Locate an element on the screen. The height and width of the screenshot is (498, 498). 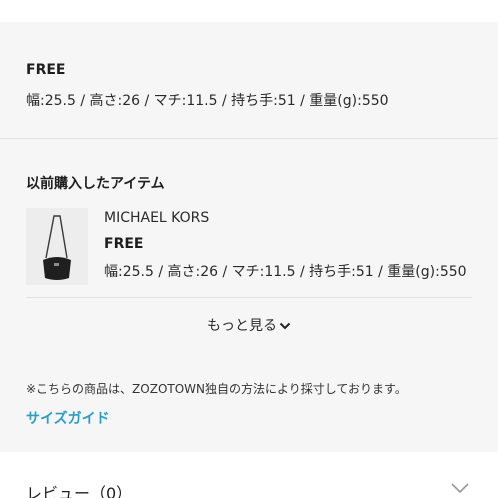
review-row: レビュー（0） is located at coordinates (249, 475).